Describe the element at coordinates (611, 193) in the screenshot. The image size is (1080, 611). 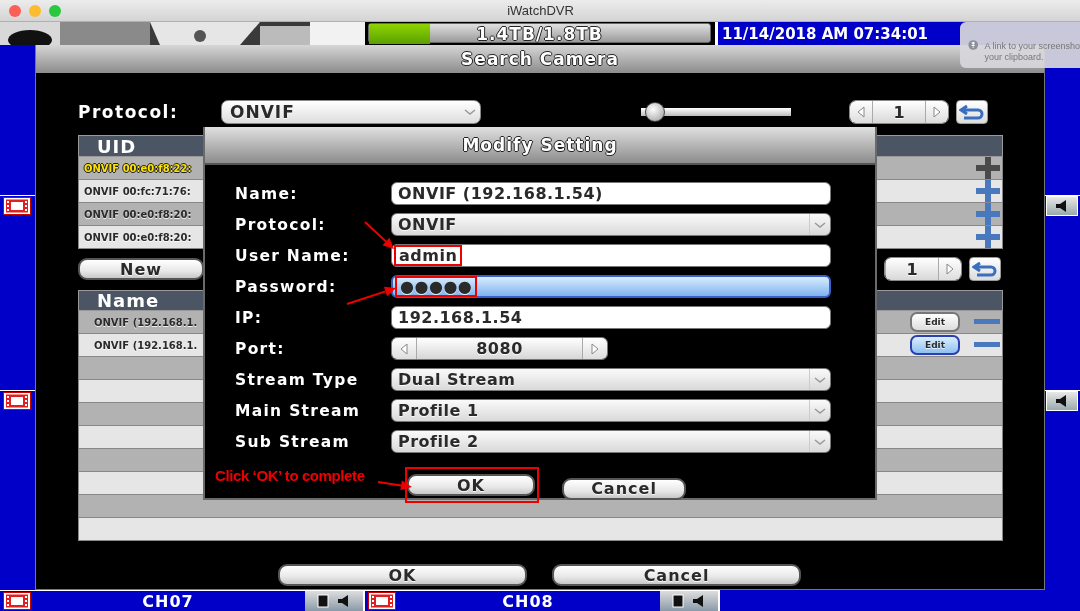
I see `text-field: ONVIF (192.168.1.54)` at that location.